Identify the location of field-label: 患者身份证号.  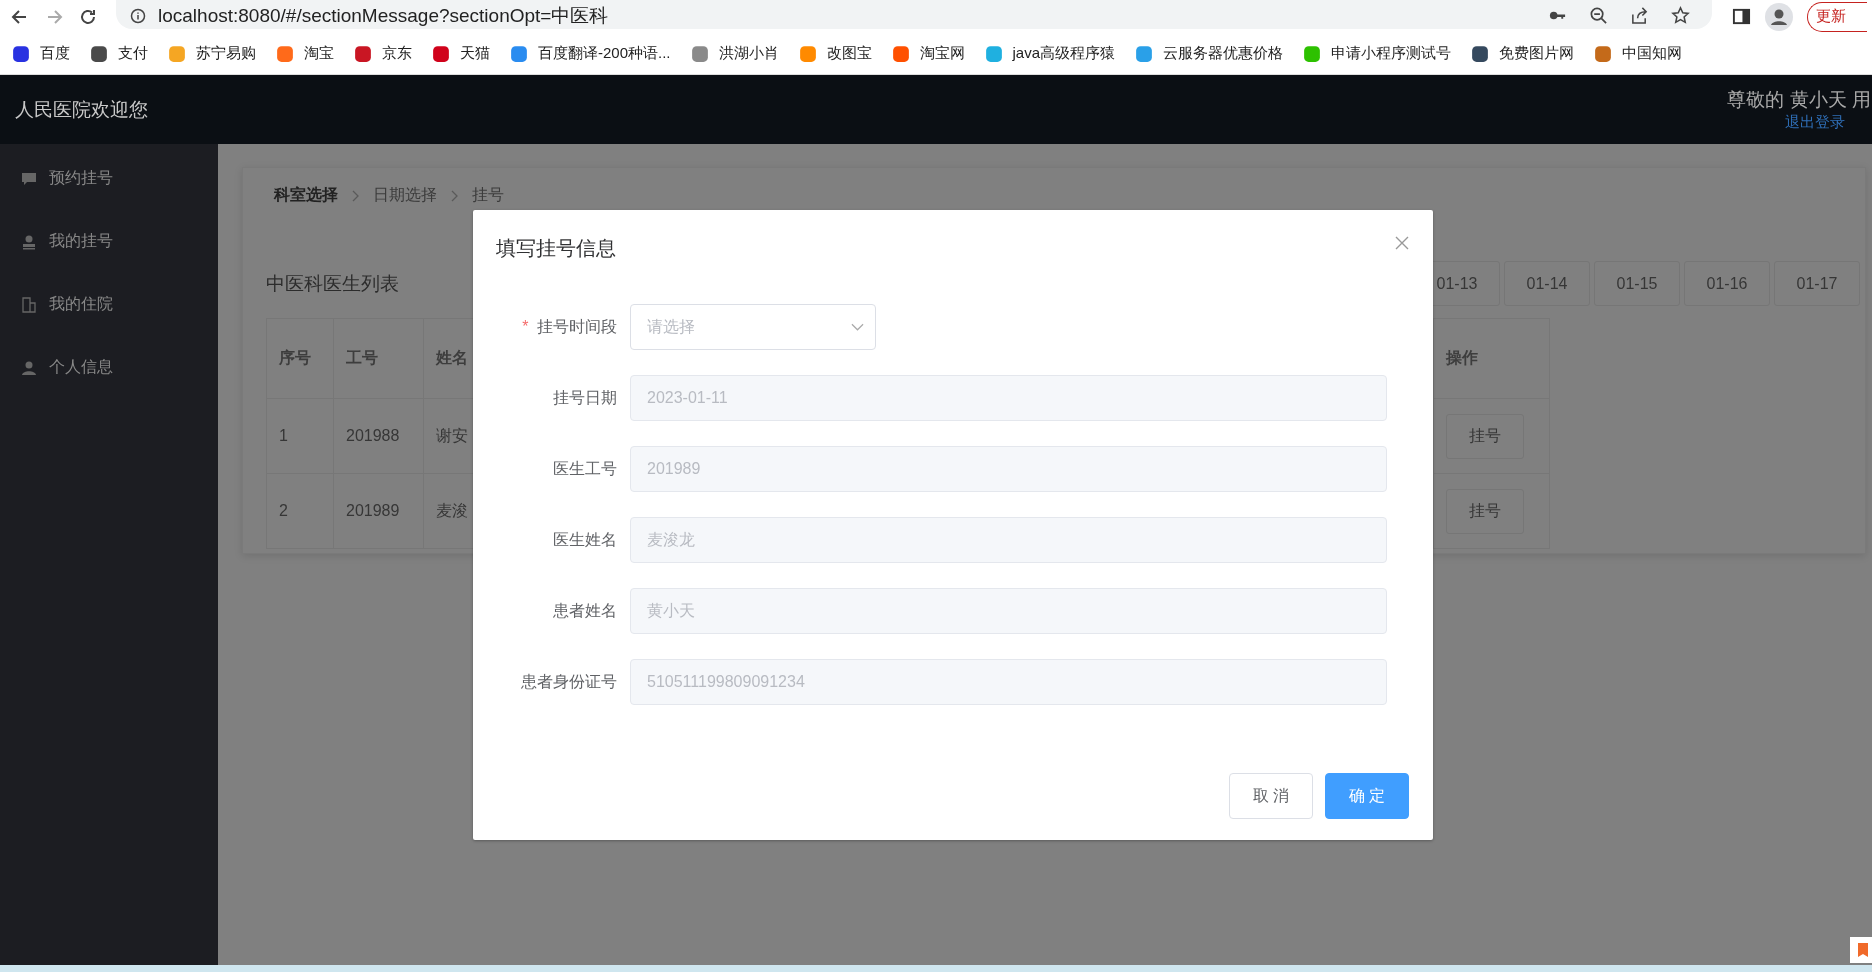
(569, 681).